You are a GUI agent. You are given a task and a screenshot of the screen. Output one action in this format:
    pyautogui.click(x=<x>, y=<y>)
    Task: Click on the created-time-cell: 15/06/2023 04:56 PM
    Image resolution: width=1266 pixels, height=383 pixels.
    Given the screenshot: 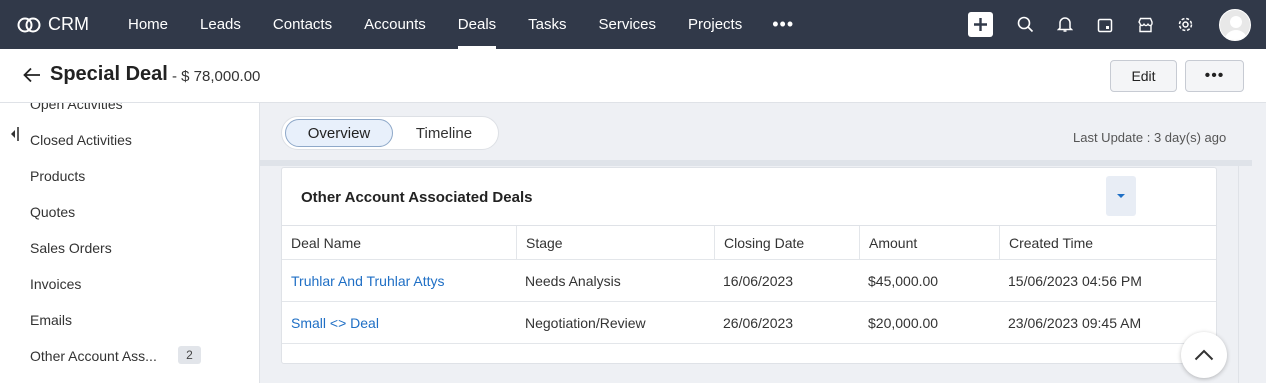 What is the action you would take?
    pyautogui.click(x=1075, y=280)
    